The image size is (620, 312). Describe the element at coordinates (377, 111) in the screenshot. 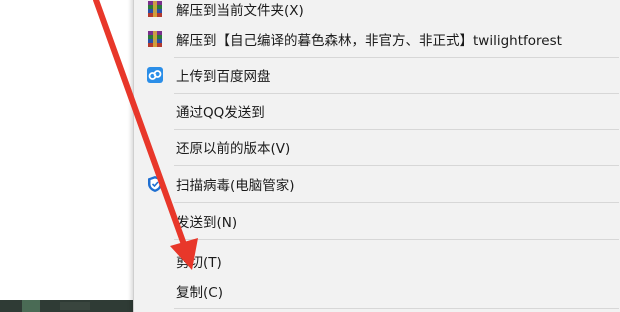

I see `menu-item-send-via-qq: 通过QQ发送到` at that location.